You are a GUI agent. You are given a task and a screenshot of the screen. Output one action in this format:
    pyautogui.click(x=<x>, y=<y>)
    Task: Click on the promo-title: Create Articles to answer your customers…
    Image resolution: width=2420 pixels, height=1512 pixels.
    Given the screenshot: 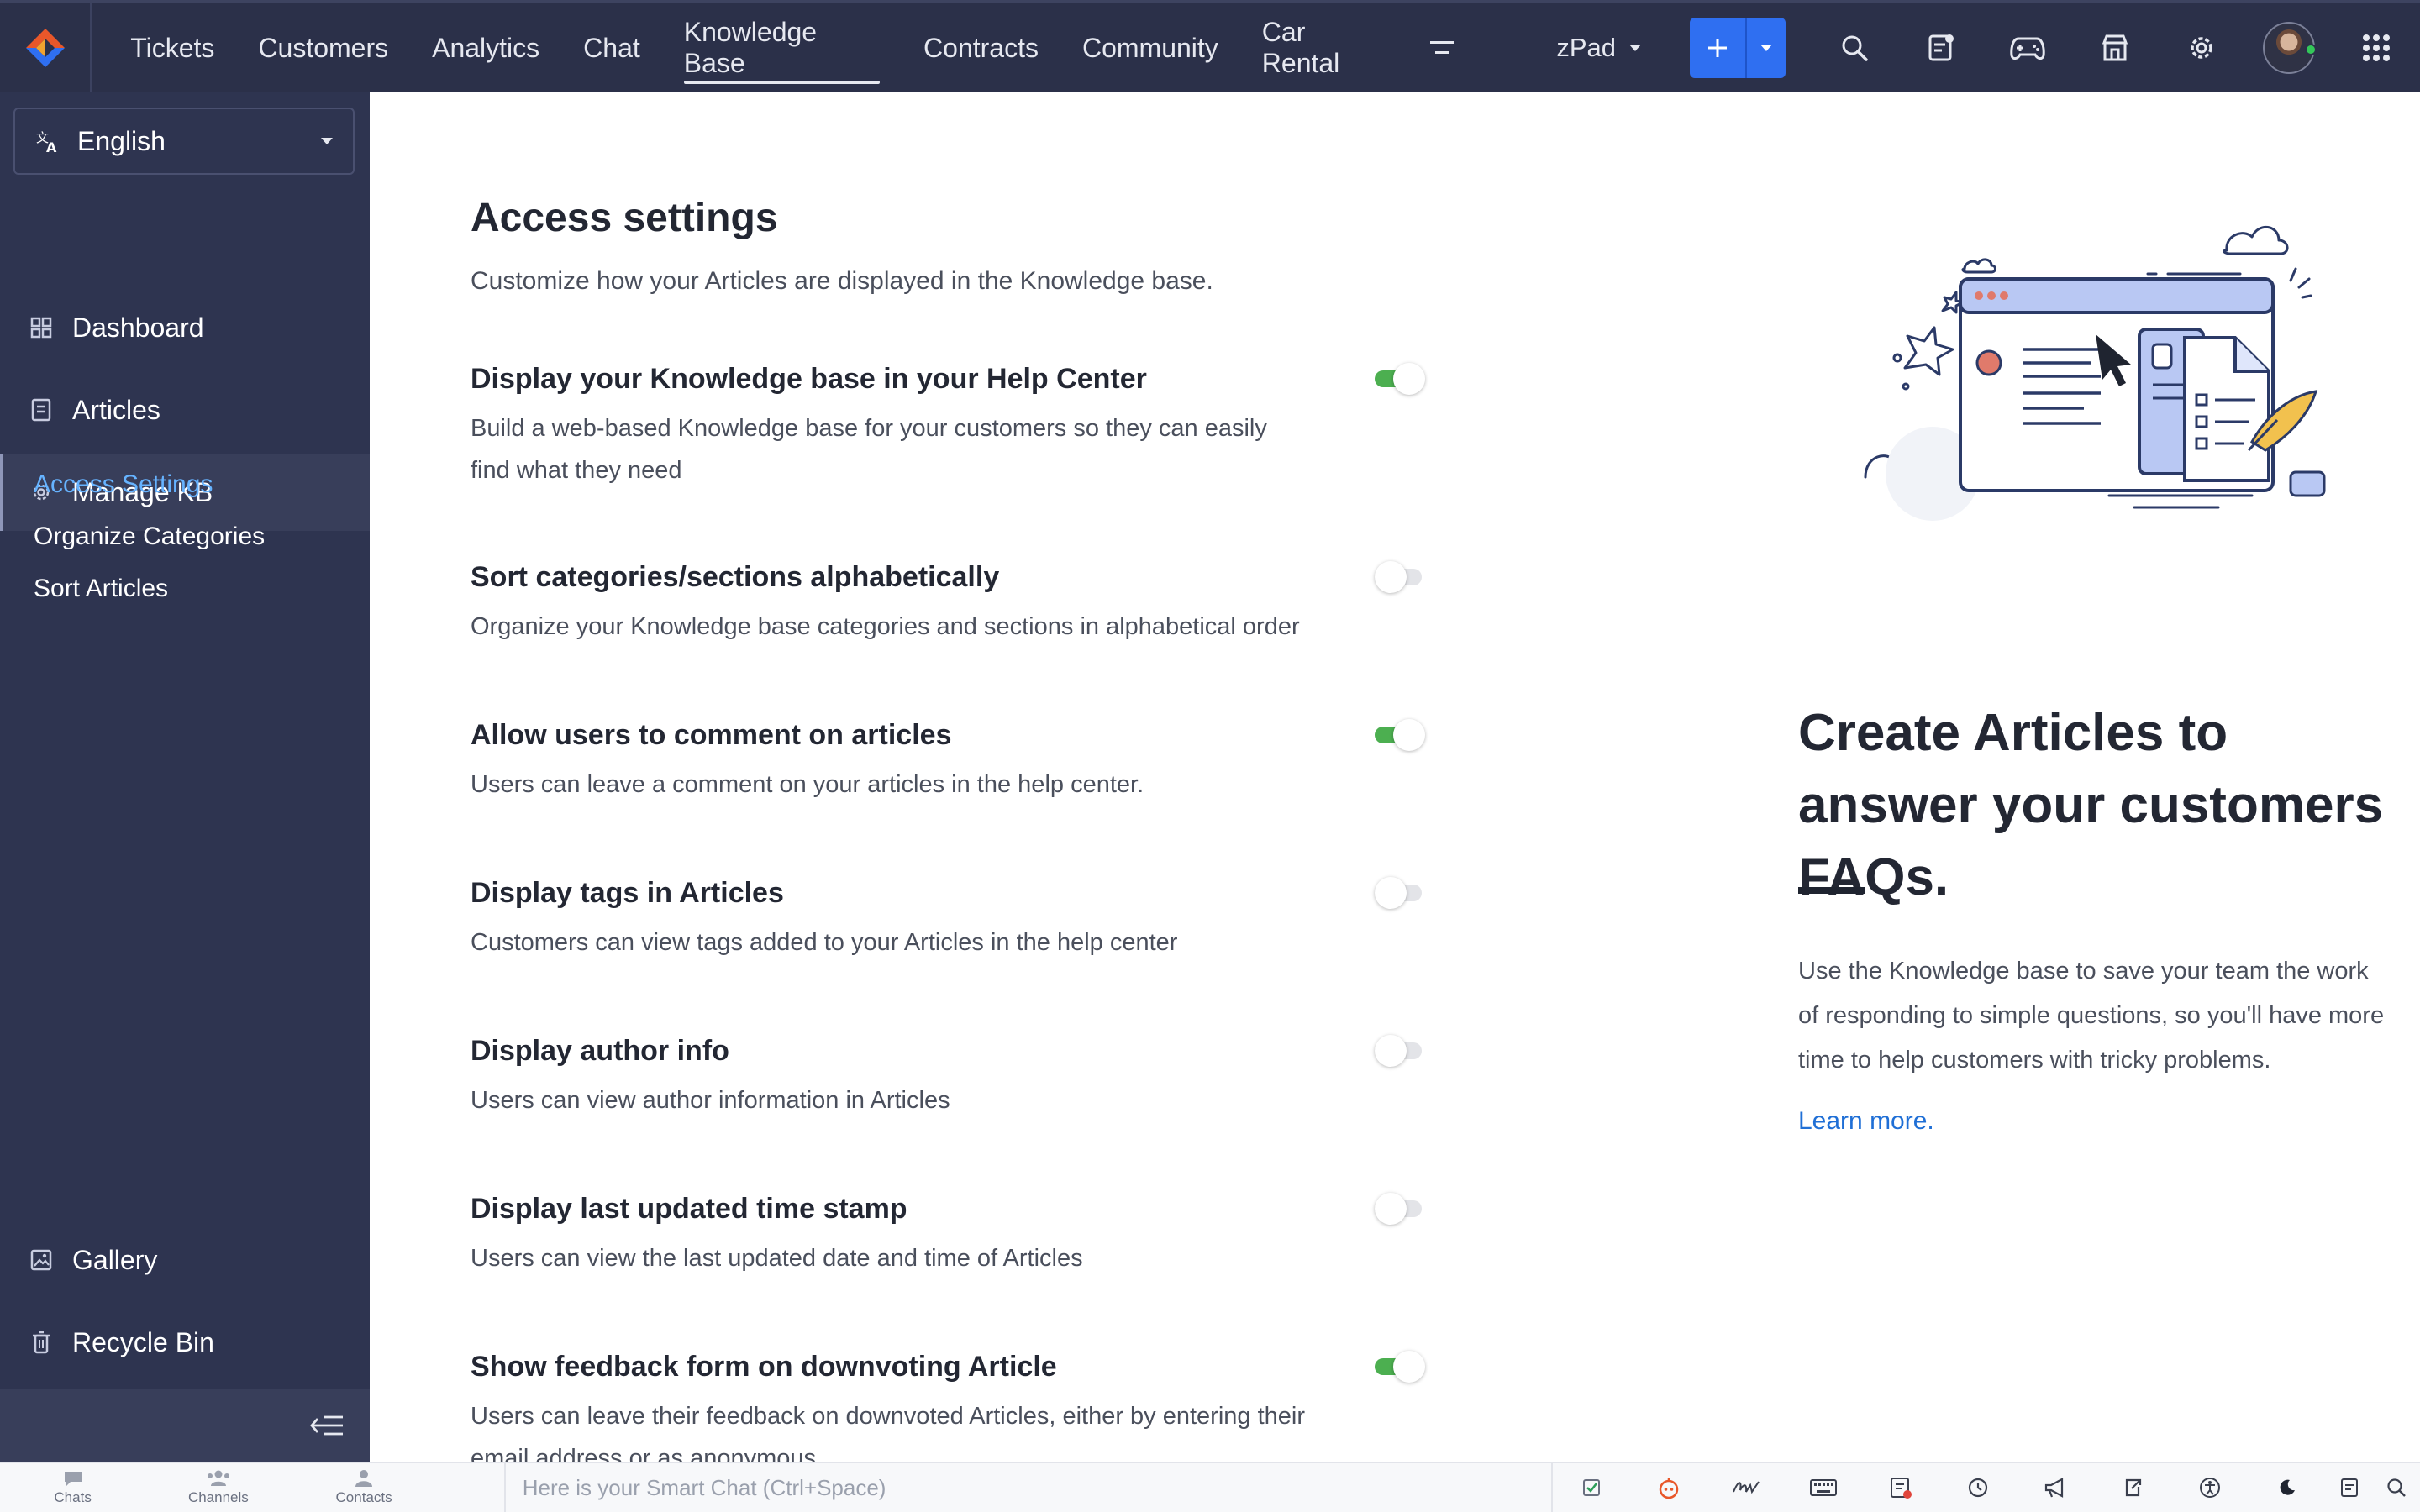 What is the action you would take?
    pyautogui.click(x=2091, y=805)
    